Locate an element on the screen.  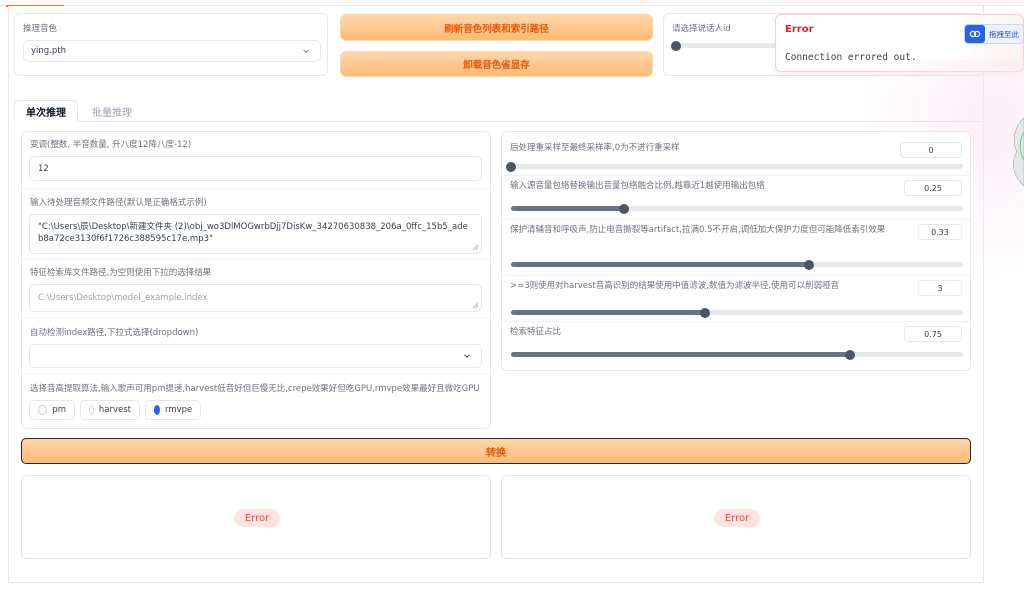
refresh-button: 刷新音色列表和索引路径 is located at coordinates (496, 27).